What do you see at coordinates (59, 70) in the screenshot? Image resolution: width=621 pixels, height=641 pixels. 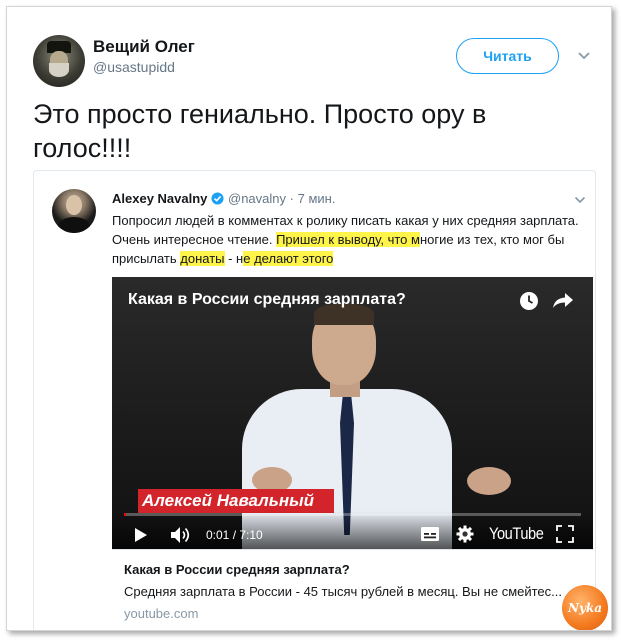 I see `avatar-beard` at bounding box center [59, 70].